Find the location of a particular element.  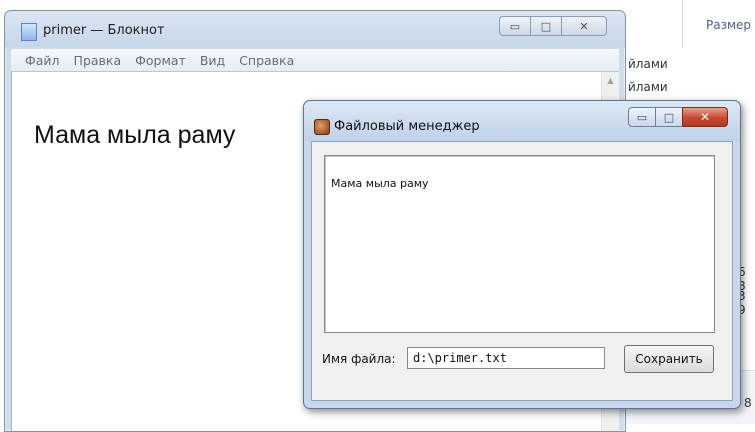

file-manager-title: Файловый менеджер is located at coordinates (407, 126).